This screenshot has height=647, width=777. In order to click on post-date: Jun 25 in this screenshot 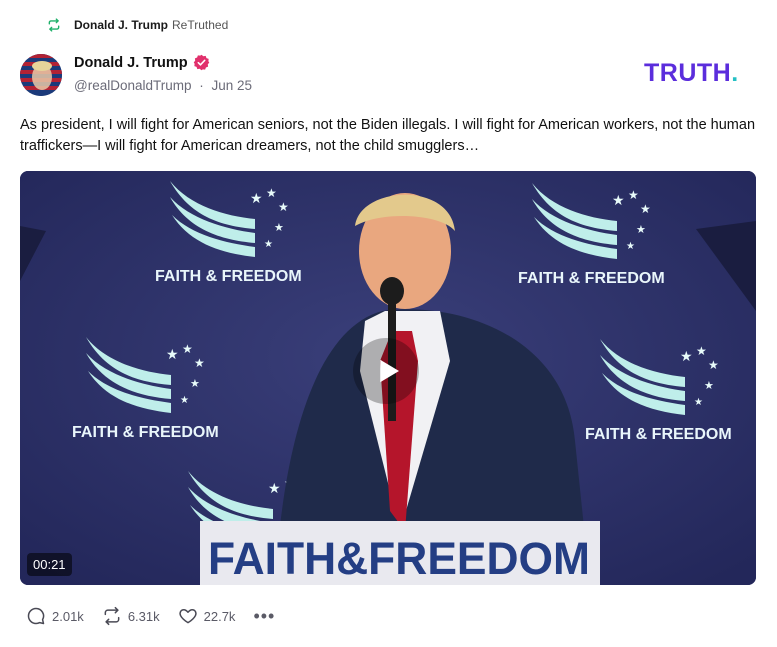, I will do `click(232, 85)`.